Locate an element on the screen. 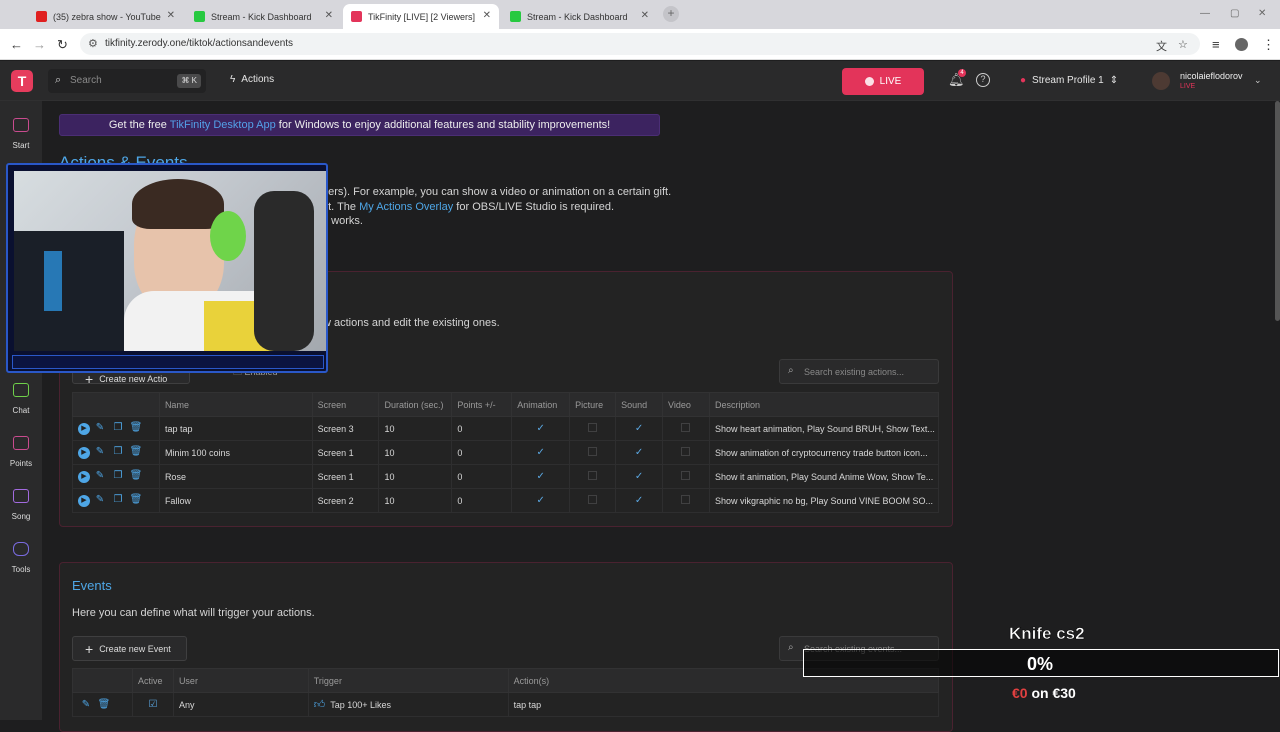 This screenshot has width=1280, height=732. table-row: ✎ 🗑︎ ☑ Any 👍︎ Tap 100+ Likes tap tap is located at coordinates (506, 704).